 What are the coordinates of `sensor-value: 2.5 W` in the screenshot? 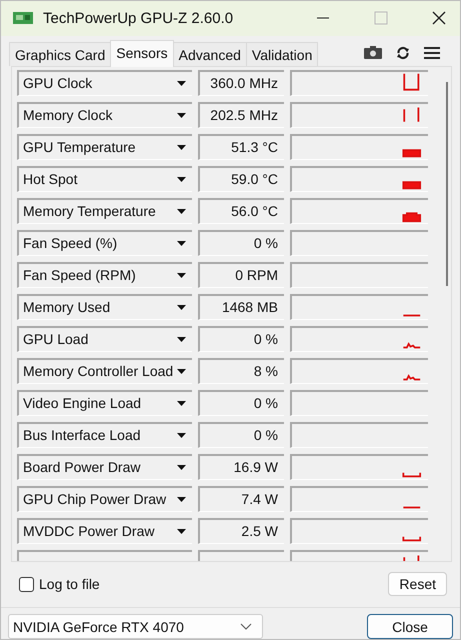 It's located at (241, 531).